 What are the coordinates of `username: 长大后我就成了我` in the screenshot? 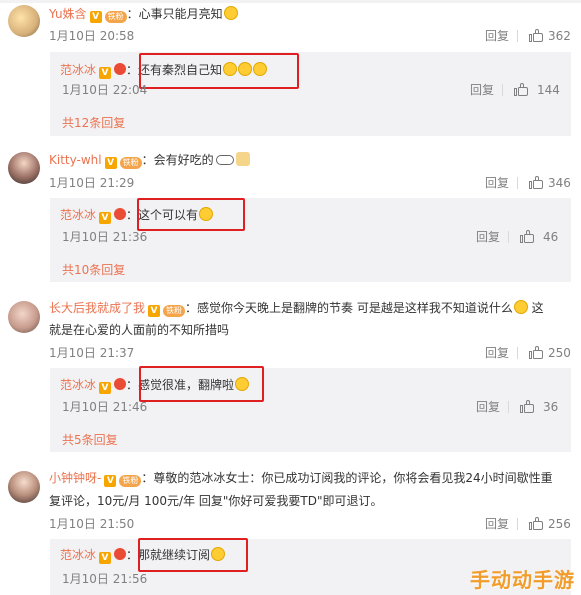 It's located at (97, 308).